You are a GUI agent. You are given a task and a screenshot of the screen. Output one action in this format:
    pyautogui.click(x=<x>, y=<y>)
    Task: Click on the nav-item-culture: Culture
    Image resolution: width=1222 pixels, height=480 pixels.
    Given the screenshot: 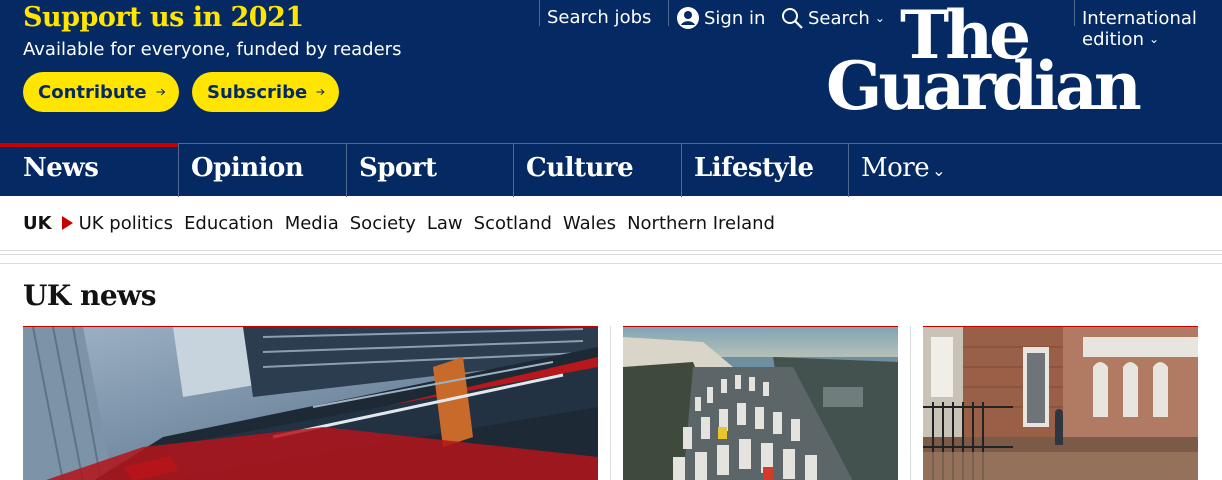 What is the action you would take?
    pyautogui.click(x=598, y=170)
    